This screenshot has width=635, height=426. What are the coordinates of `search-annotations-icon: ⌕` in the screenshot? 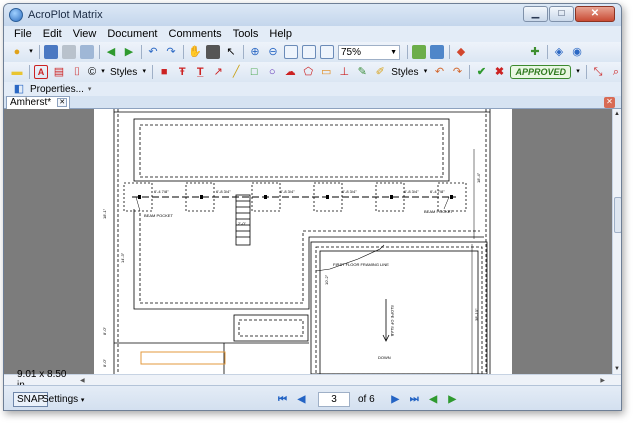 It's located at (615, 72).